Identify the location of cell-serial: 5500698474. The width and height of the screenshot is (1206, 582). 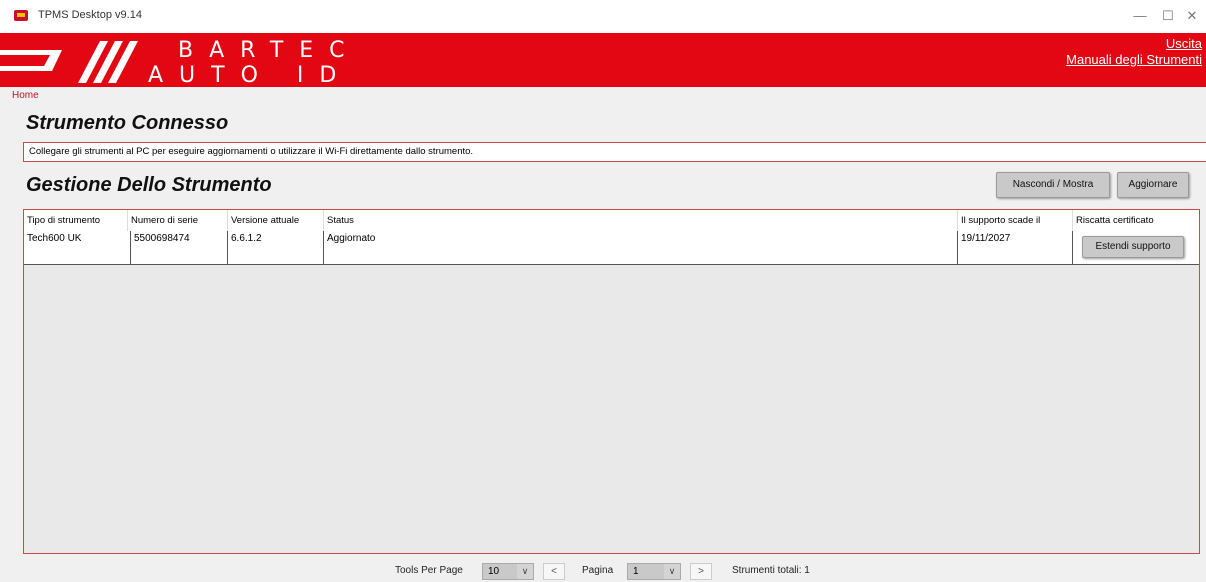
(179, 247).